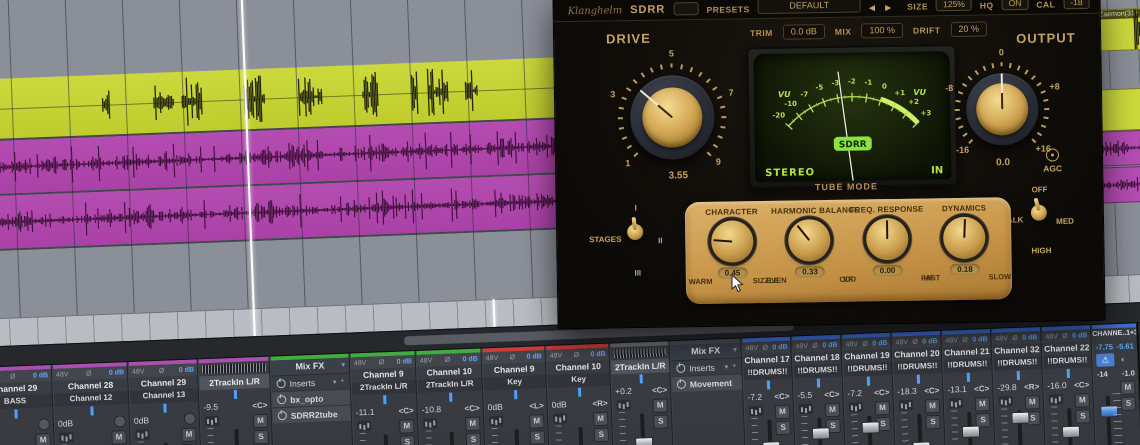 The height and width of the screenshot is (445, 1140). Describe the element at coordinates (803, 32) in the screenshot. I see `trim-value: 0.0 dB` at that location.